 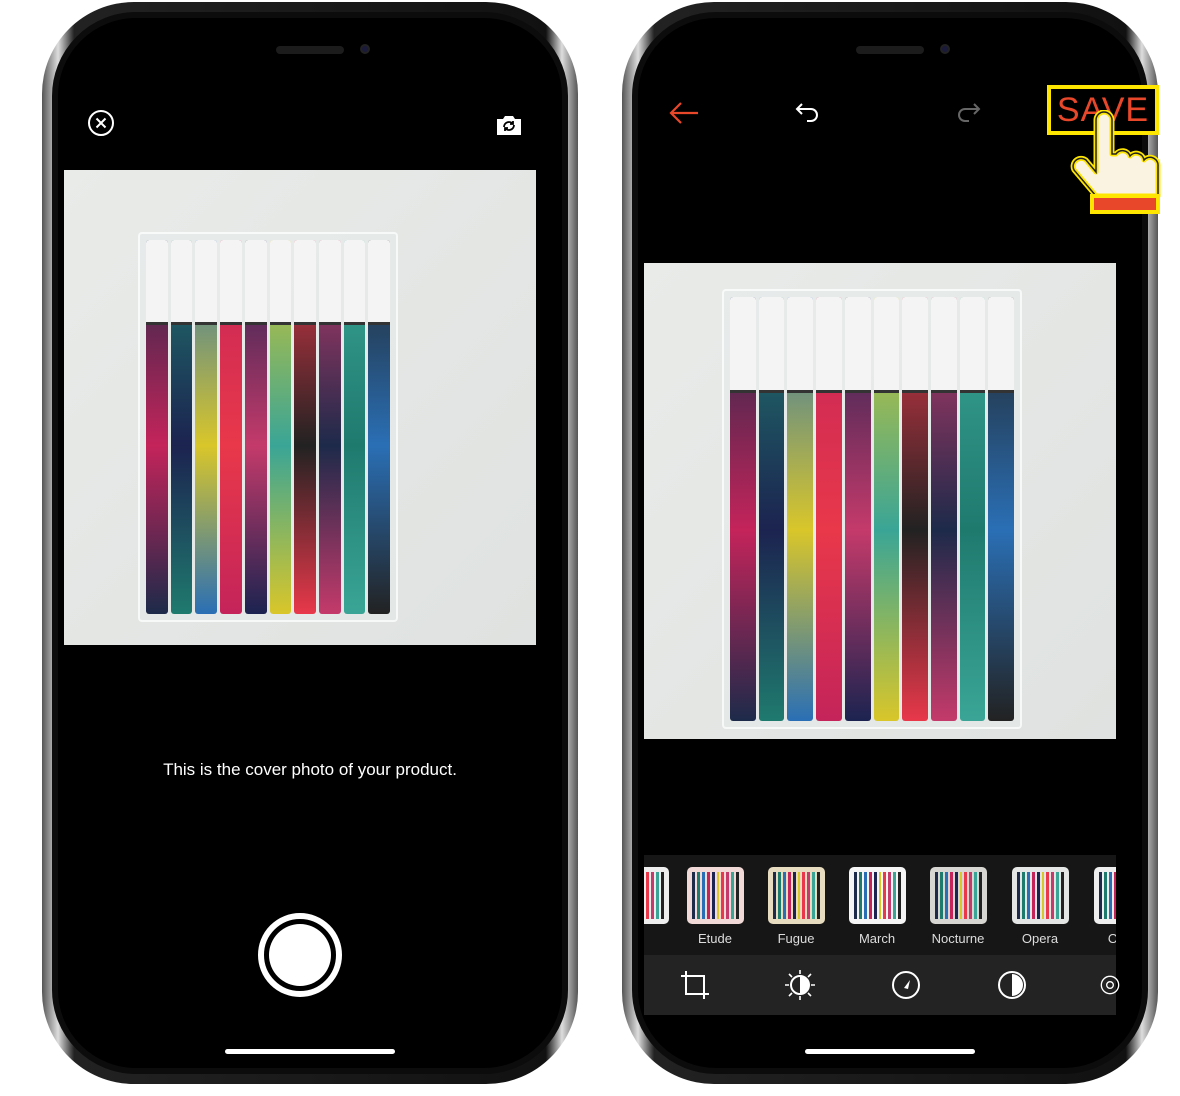 I want to click on close-circle-icon, so click(x=101, y=123).